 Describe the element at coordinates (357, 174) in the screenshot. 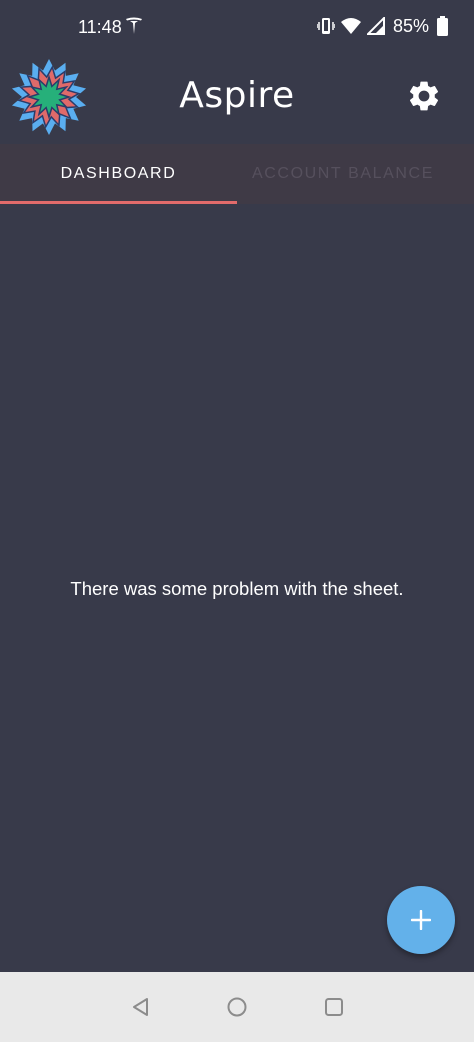

I see `tab-account-balance: ACCOUNT BALANCE` at that location.